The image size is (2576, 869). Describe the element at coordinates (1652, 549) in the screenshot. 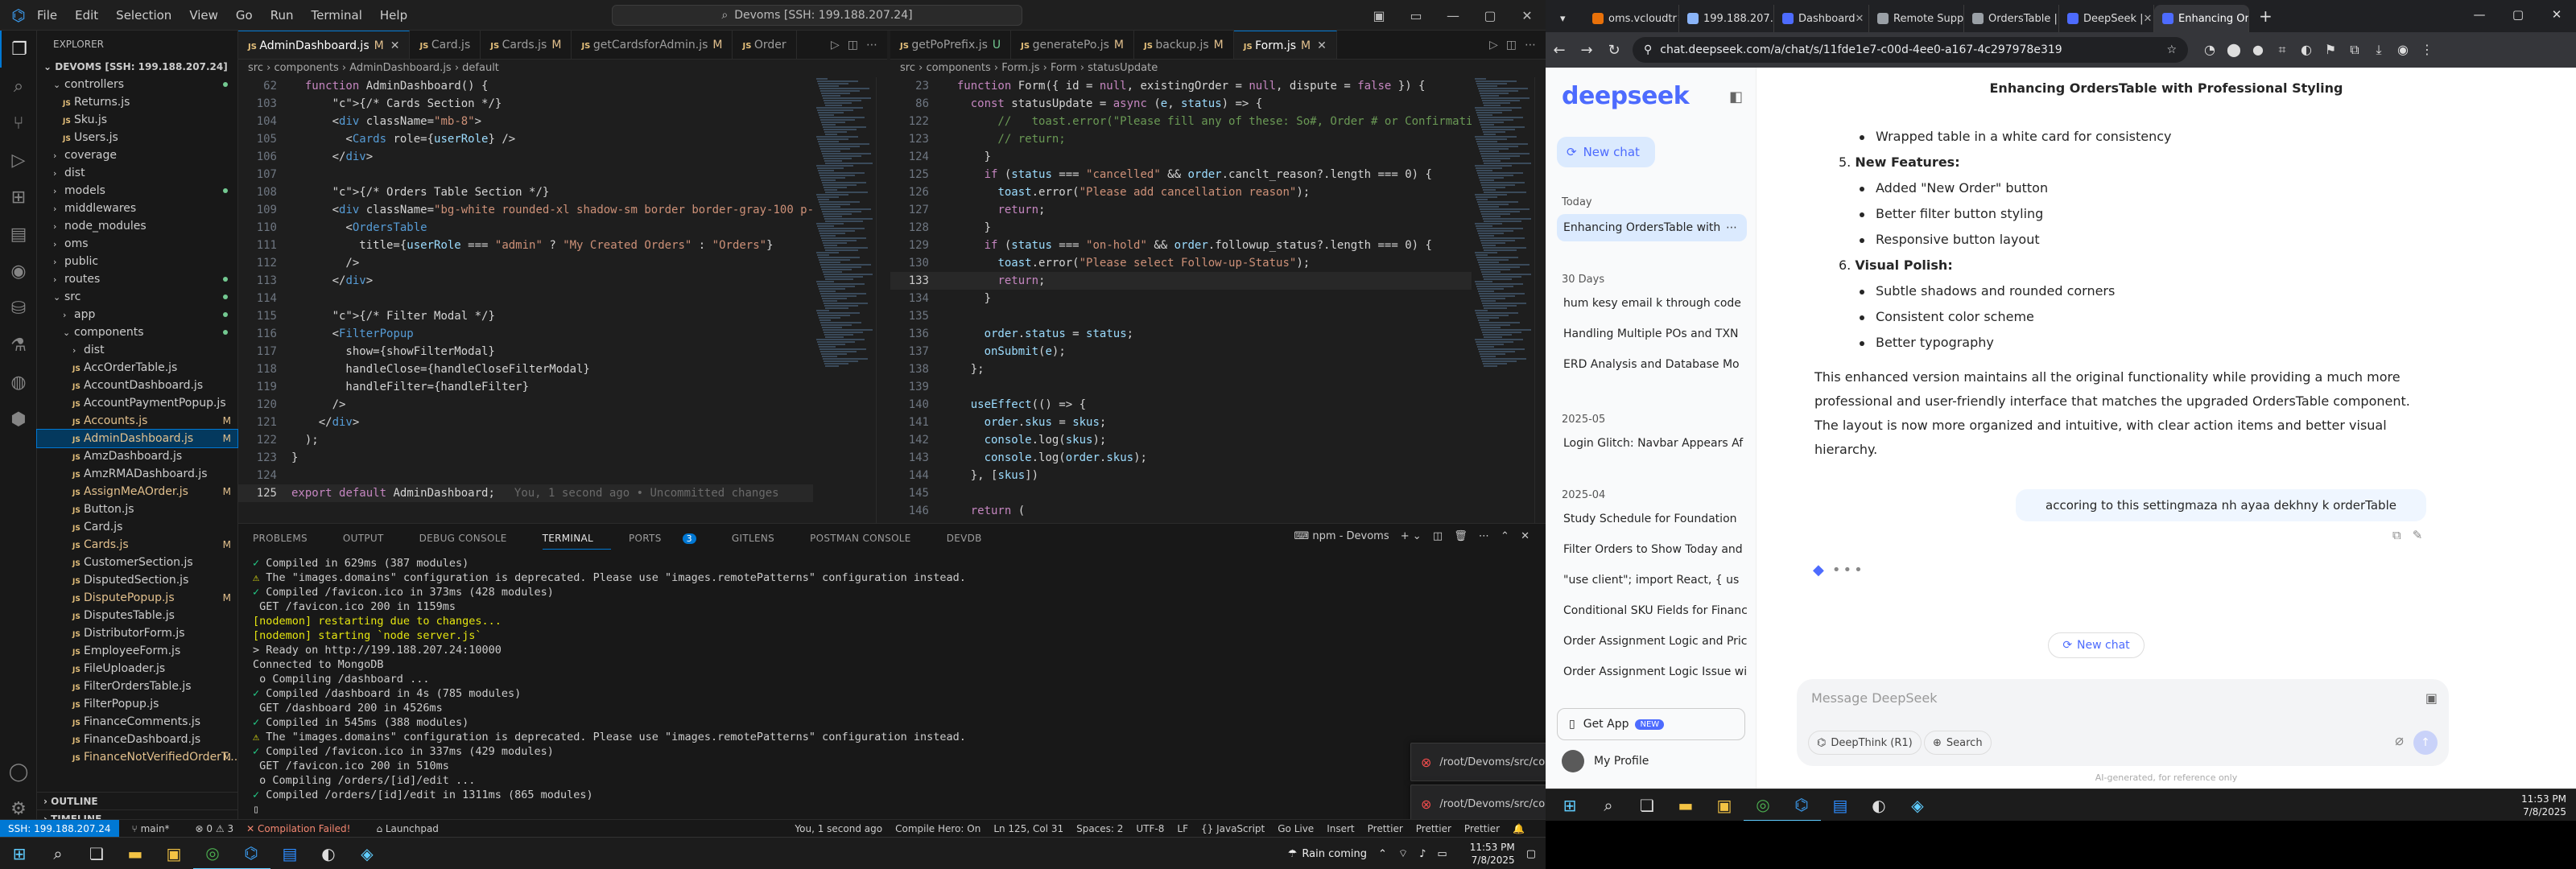

I see `history-item: Filter Orders to Show Today and` at that location.